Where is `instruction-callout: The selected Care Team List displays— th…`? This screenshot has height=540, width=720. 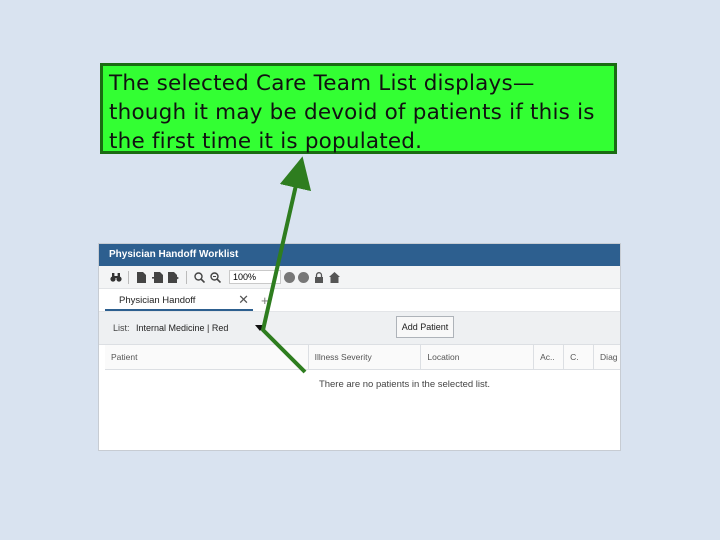 instruction-callout: The selected Care Team List displays— th… is located at coordinates (358, 108).